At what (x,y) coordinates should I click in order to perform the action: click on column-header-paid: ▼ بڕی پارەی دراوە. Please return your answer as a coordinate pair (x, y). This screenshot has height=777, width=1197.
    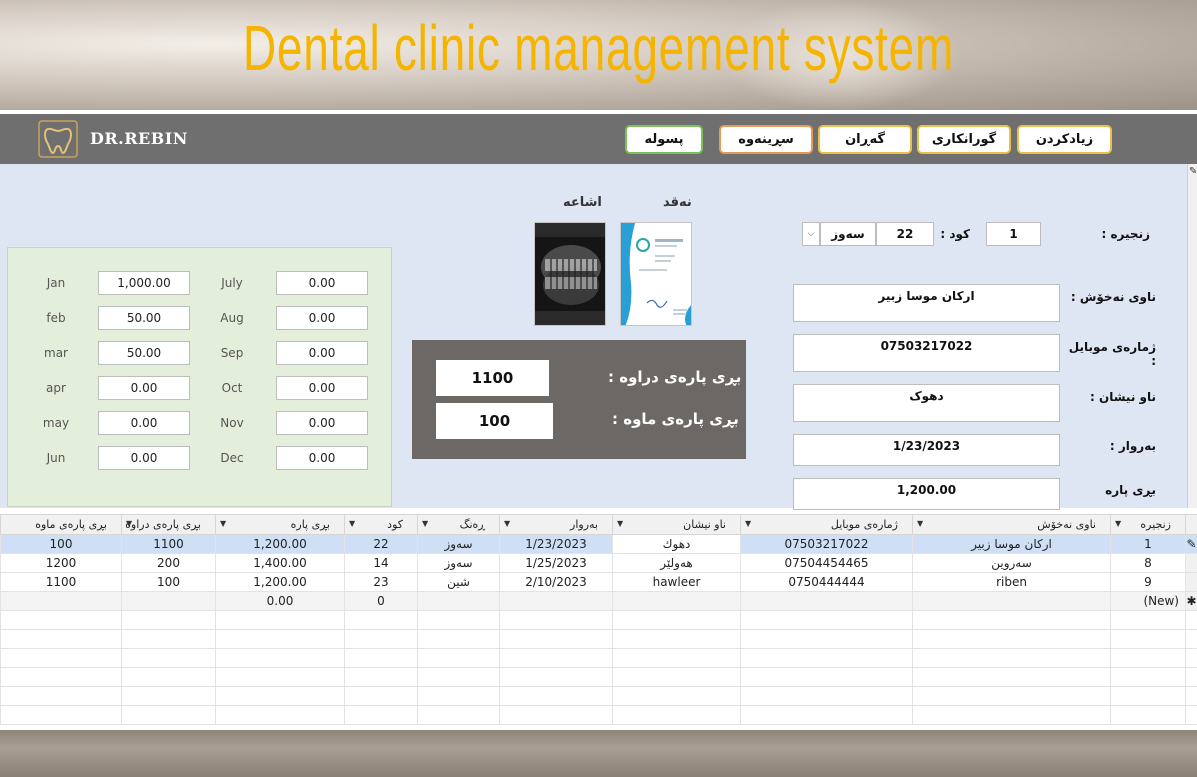
    Looking at the image, I should click on (168, 524).